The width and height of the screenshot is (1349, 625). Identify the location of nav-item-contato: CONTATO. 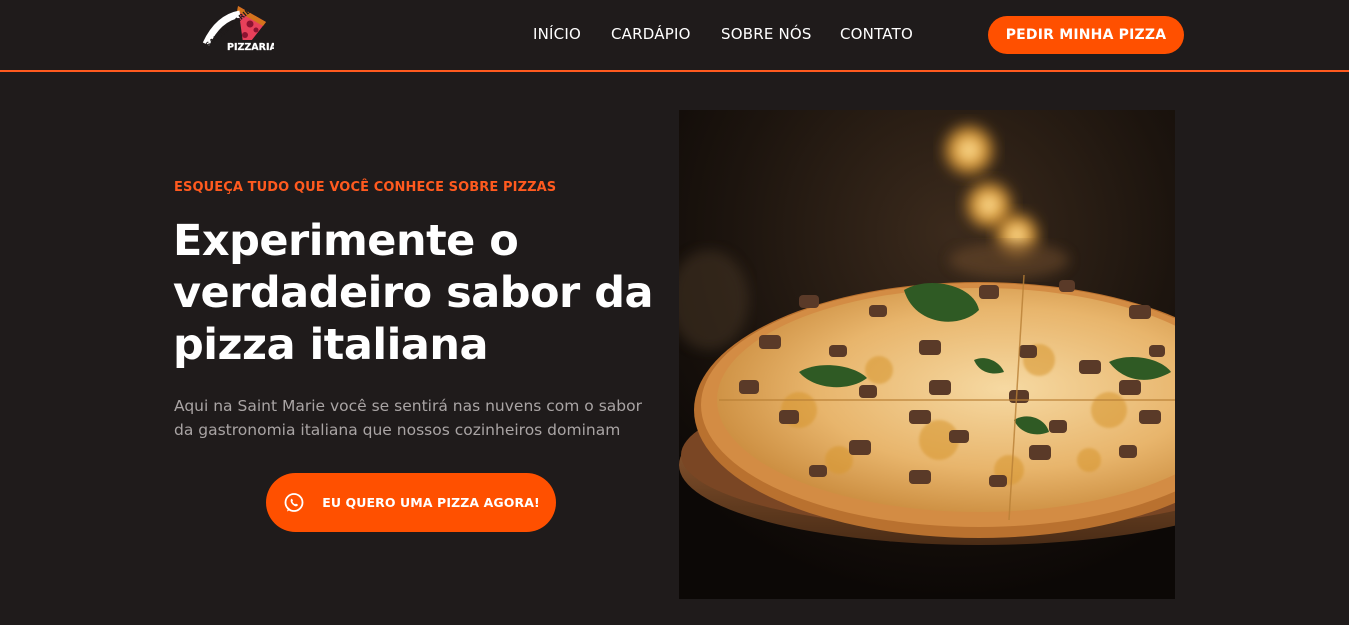
(876, 34).